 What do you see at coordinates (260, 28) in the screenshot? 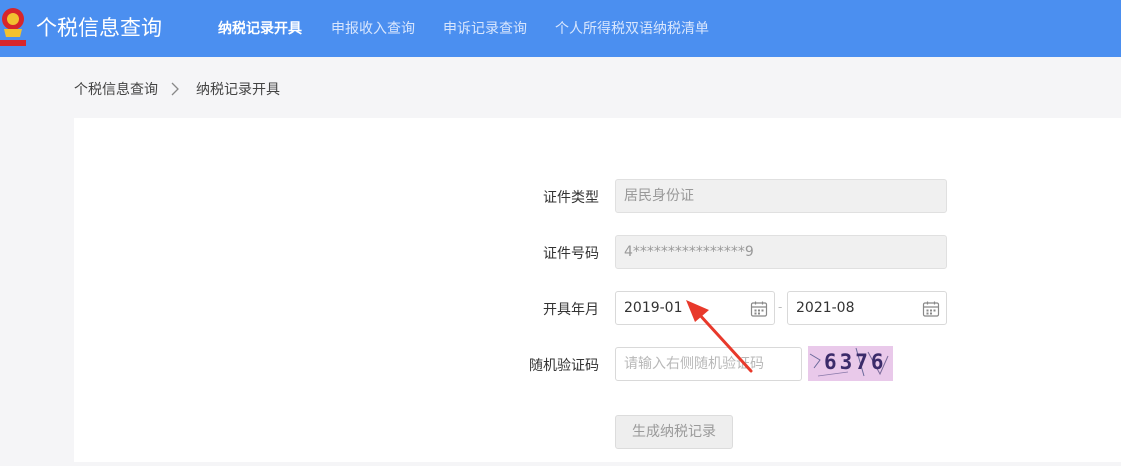
I see `nav-tax-record-issue: 纳税记录开具` at bounding box center [260, 28].